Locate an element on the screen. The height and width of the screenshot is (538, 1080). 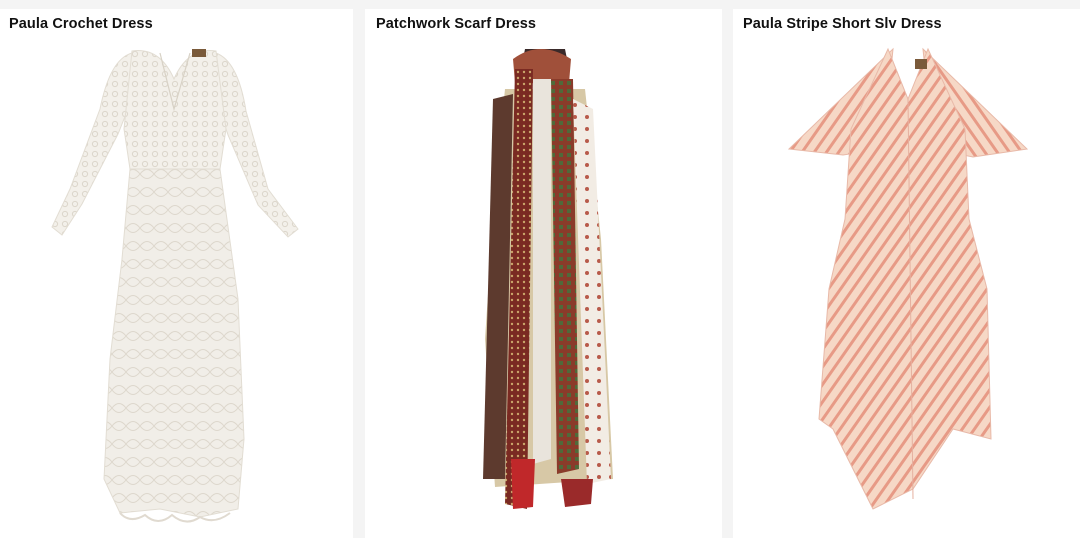
patchwork-scarf-dress-illustration is located at coordinates (548, 279).